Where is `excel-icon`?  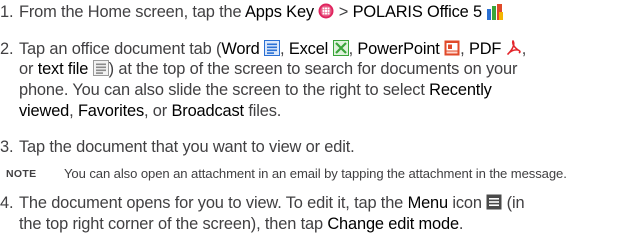
excel-icon is located at coordinates (340, 48).